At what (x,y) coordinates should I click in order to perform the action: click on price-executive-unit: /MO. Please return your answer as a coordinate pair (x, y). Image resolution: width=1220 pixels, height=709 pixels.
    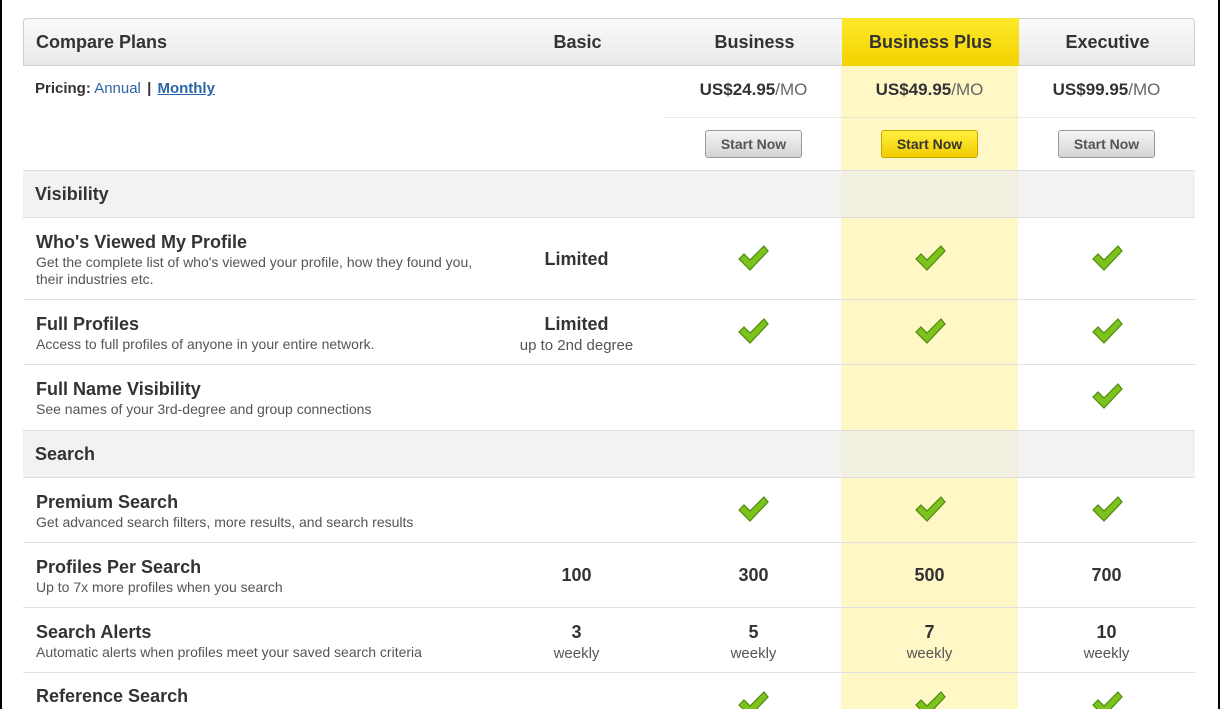
    Looking at the image, I should click on (1144, 89).